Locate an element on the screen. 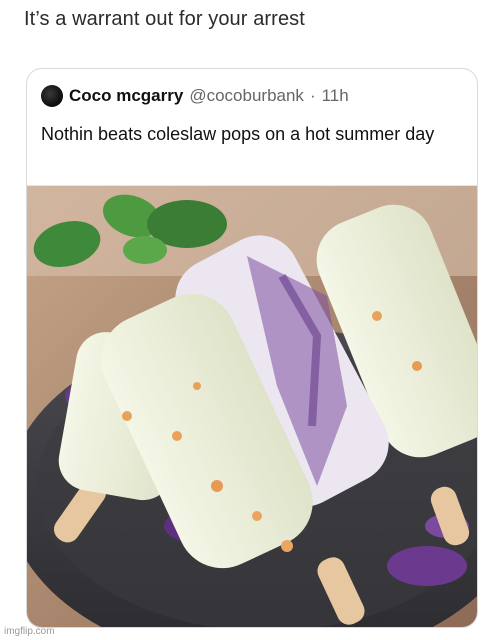  user-handle: @cocoburbank is located at coordinates (246, 96).